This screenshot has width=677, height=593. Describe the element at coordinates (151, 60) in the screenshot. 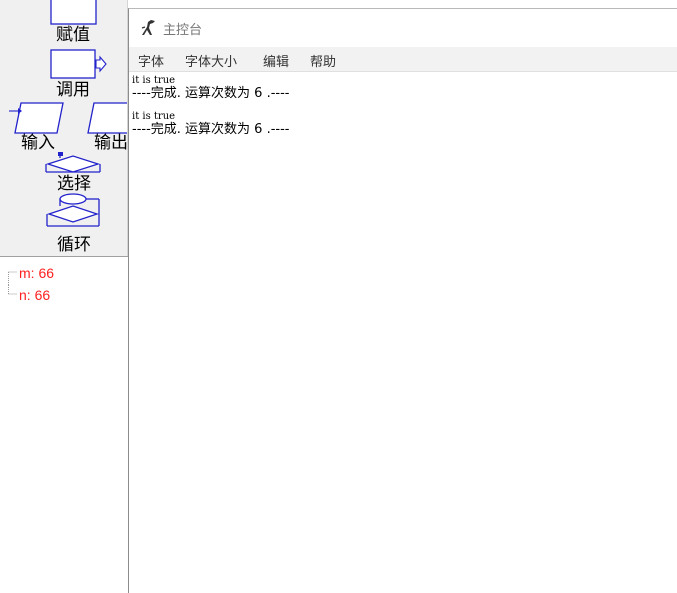

I see `menu-font: 字体` at that location.